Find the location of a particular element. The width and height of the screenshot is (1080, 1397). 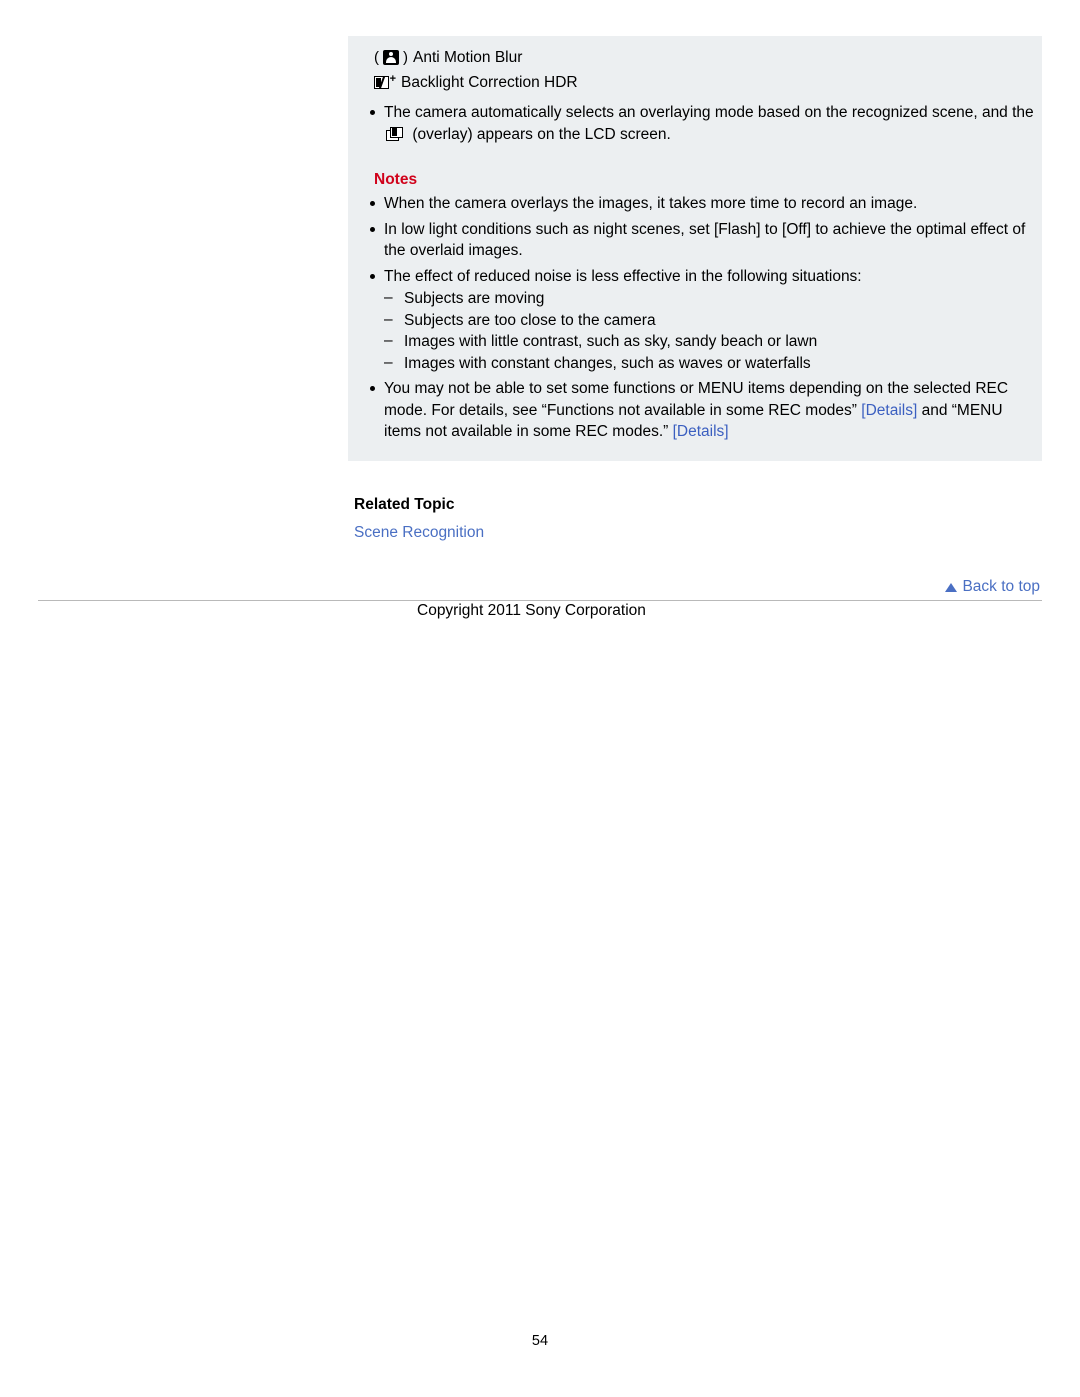

related-topic-heading: Related Topic is located at coordinates (404, 504).